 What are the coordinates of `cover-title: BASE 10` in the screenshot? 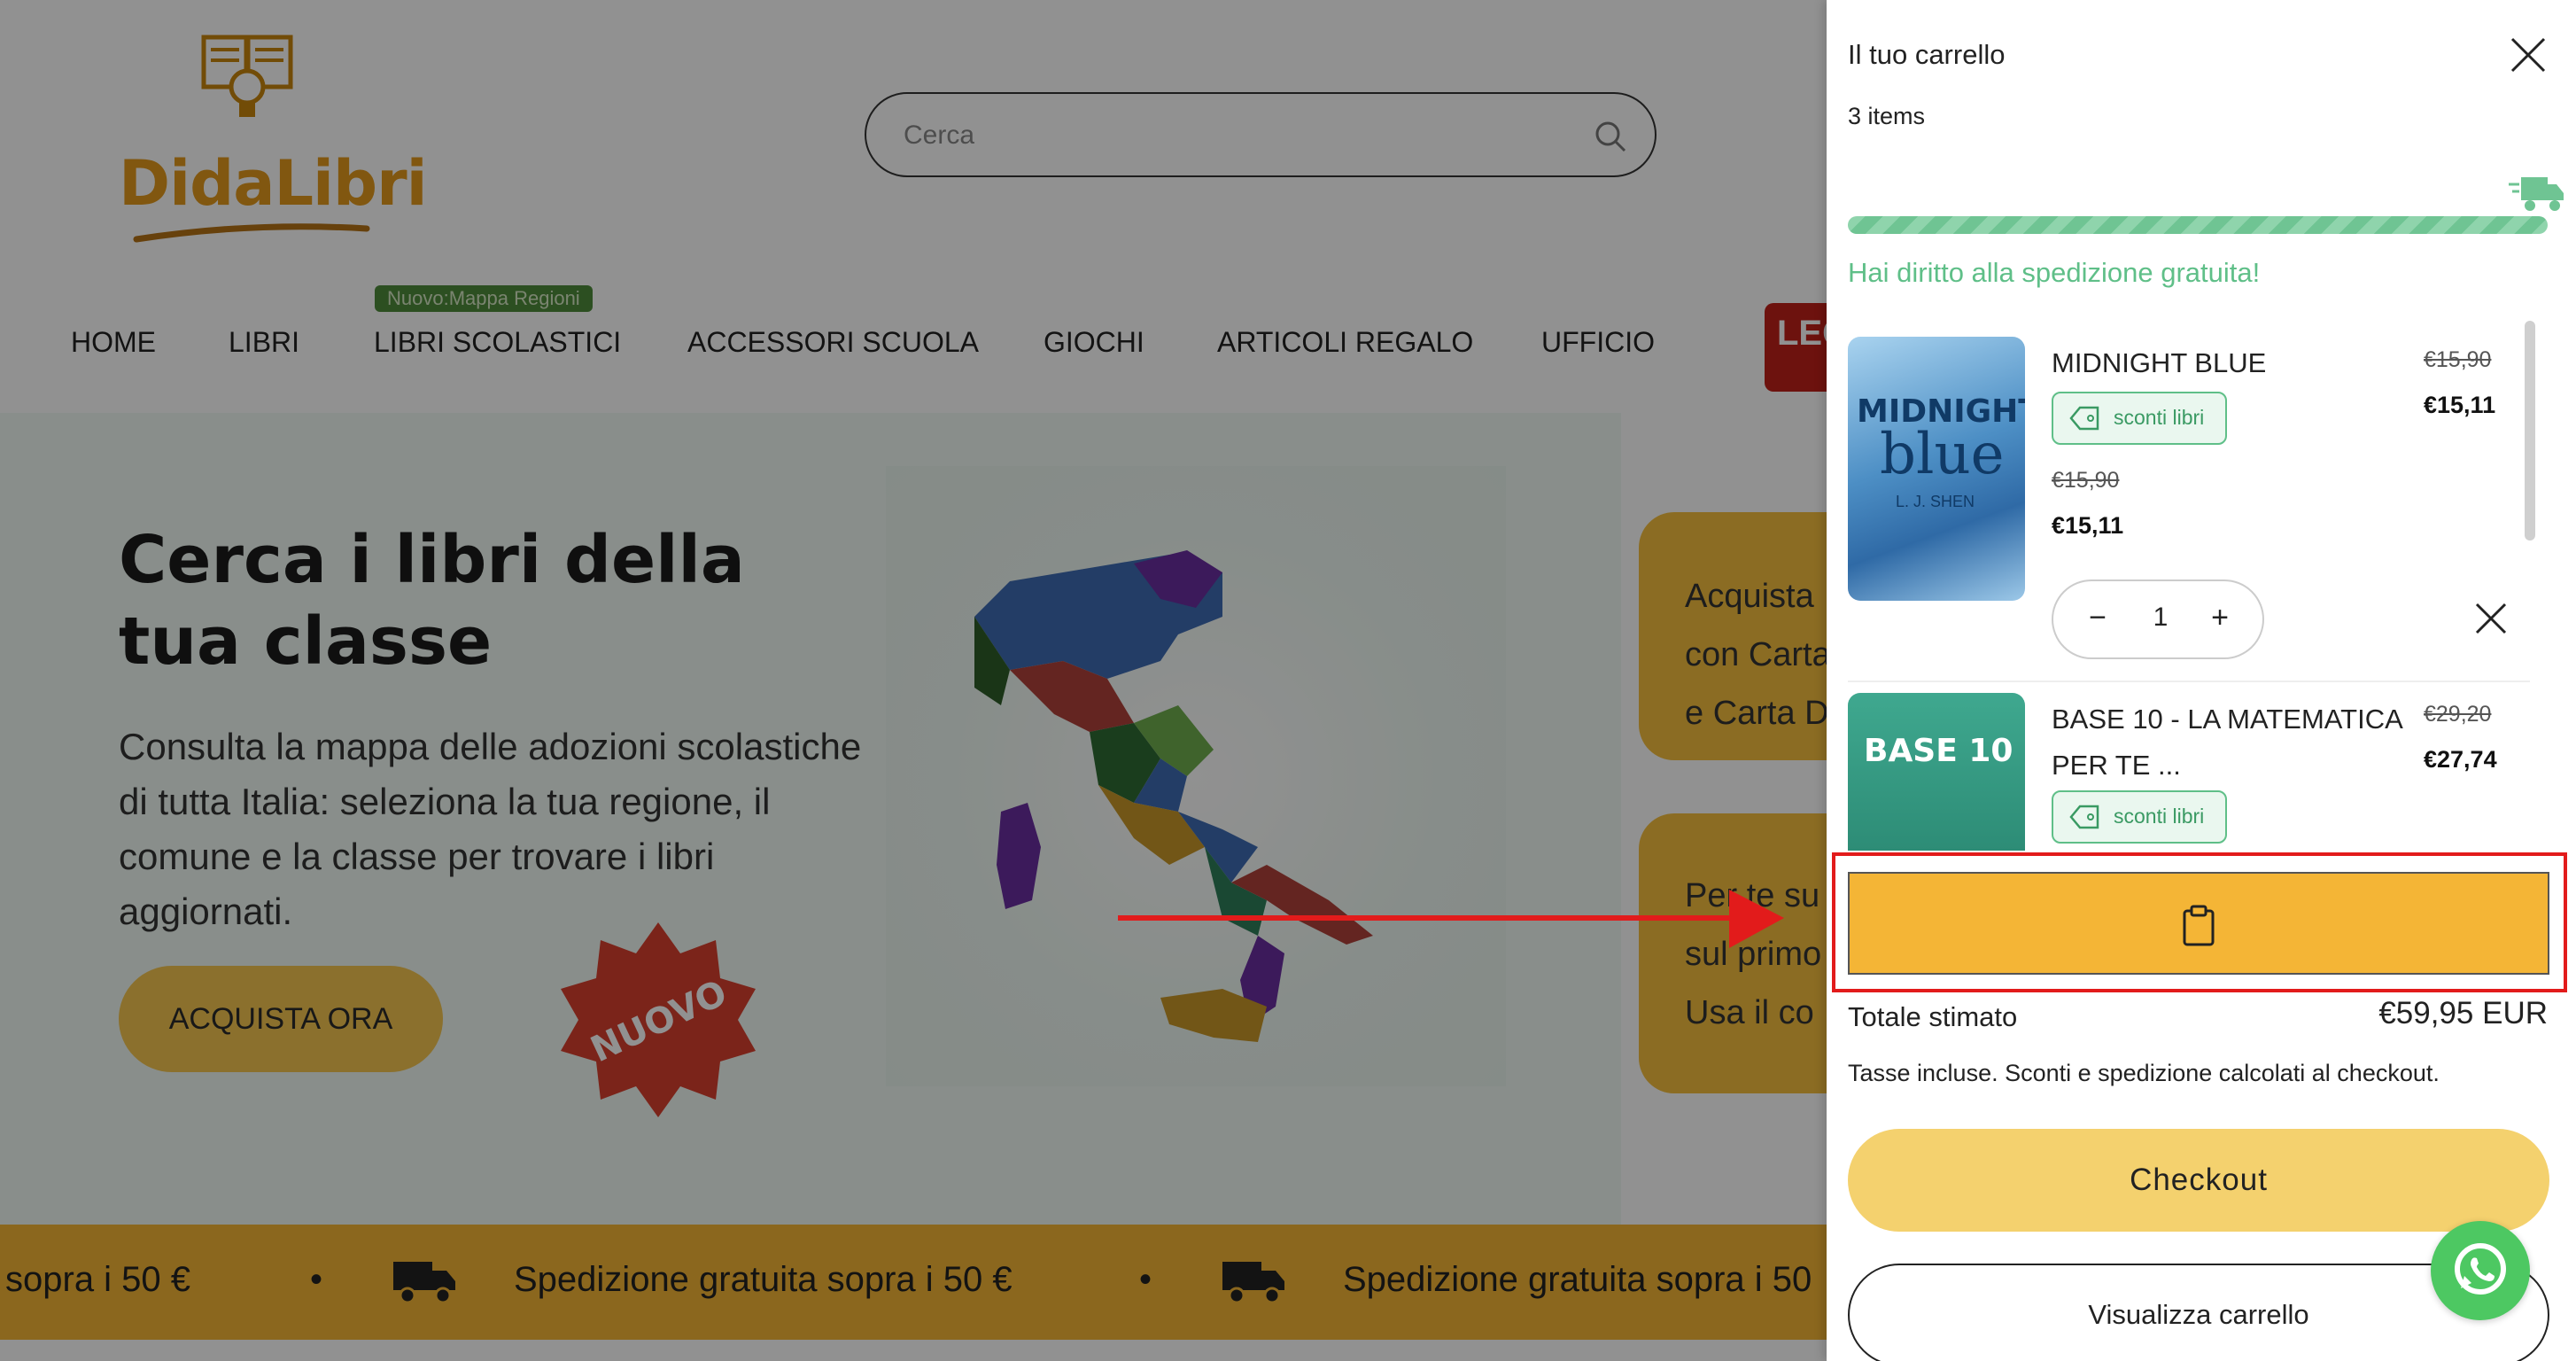 It's located at (1938, 751).